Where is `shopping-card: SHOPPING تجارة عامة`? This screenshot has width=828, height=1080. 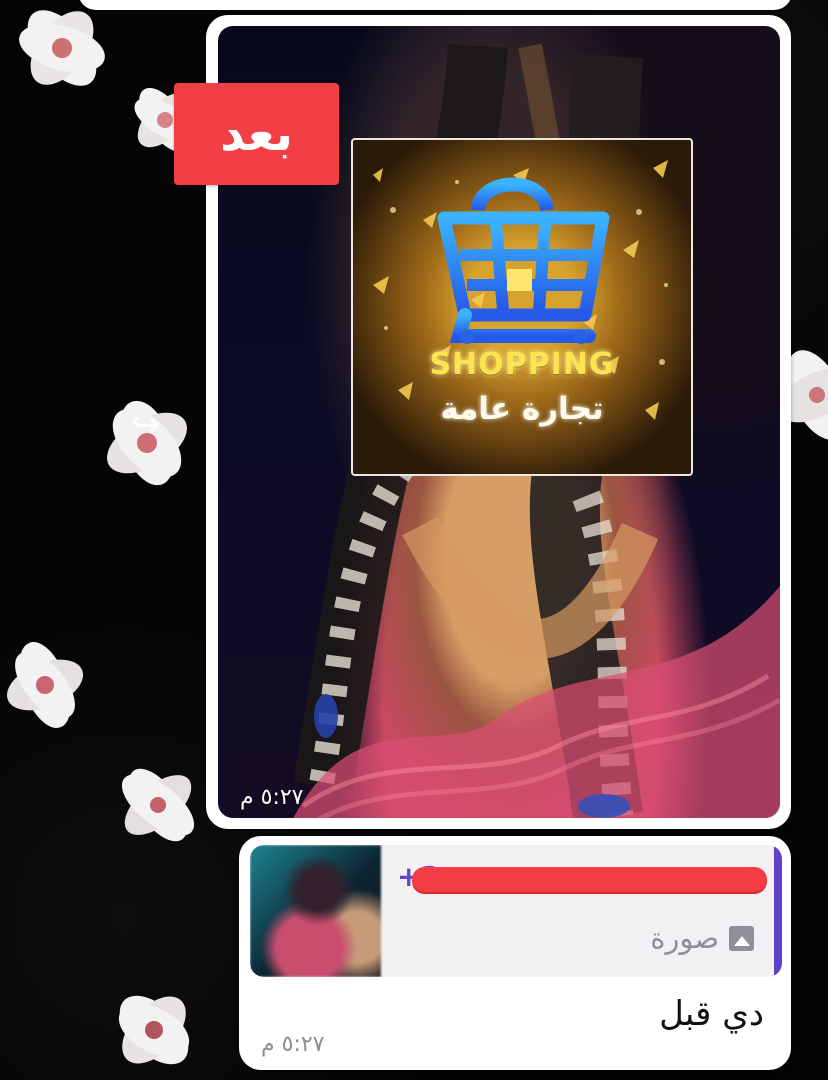
shopping-card: SHOPPING تجارة عامة is located at coordinates (522, 307).